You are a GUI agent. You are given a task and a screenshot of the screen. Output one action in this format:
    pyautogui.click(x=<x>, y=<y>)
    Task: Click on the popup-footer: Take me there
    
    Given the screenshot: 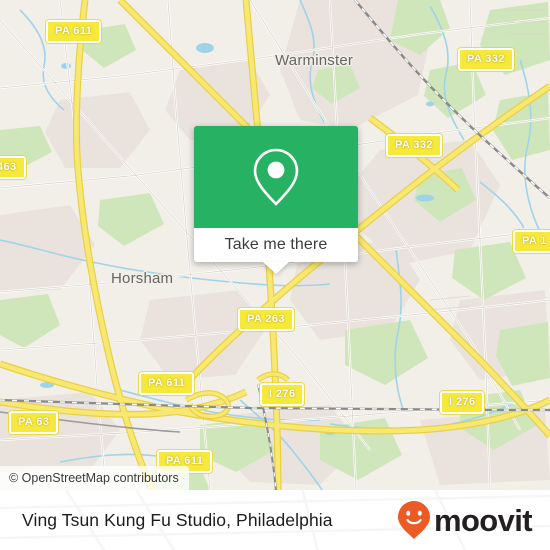 What is the action you would take?
    pyautogui.click(x=276, y=251)
    